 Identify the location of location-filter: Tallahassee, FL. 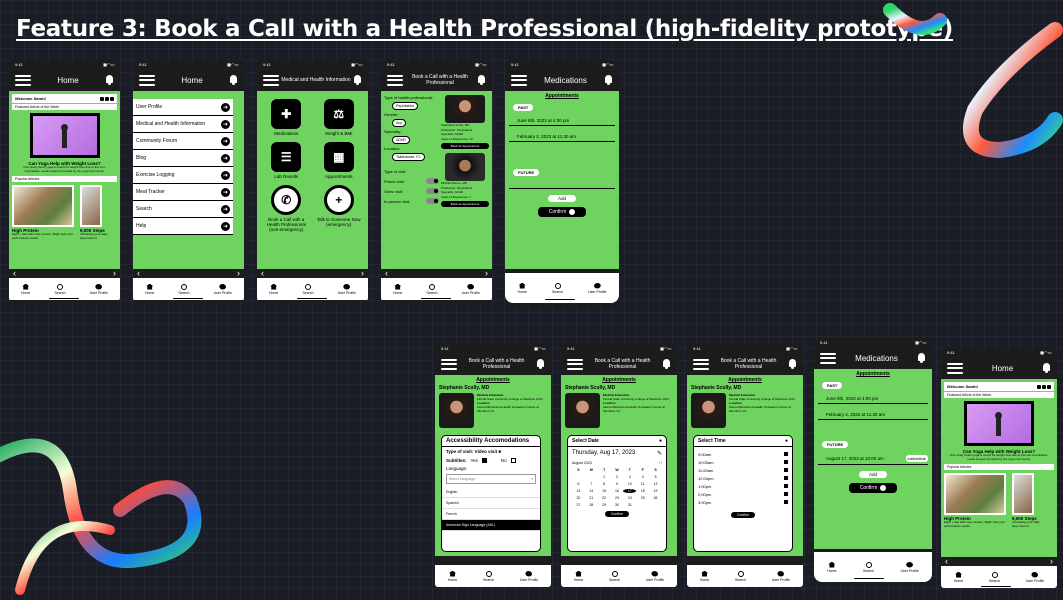
(408, 157).